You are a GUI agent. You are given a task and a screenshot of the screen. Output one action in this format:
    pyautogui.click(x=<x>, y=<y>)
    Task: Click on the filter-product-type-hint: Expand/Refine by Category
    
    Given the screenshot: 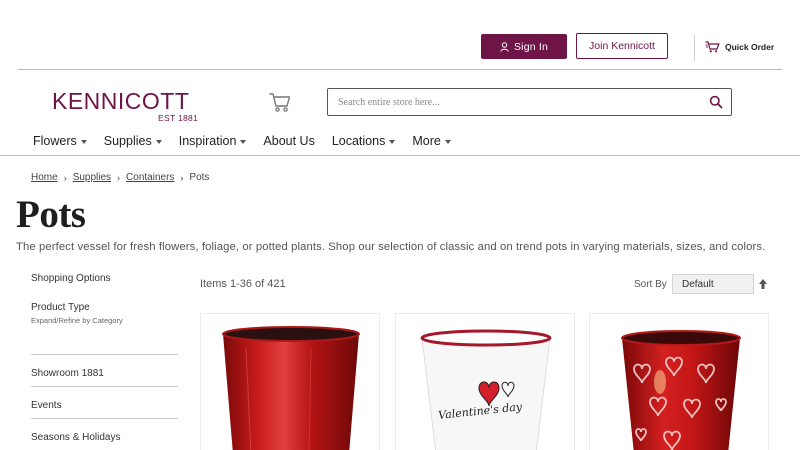 What is the action you would take?
    pyautogui.click(x=77, y=320)
    